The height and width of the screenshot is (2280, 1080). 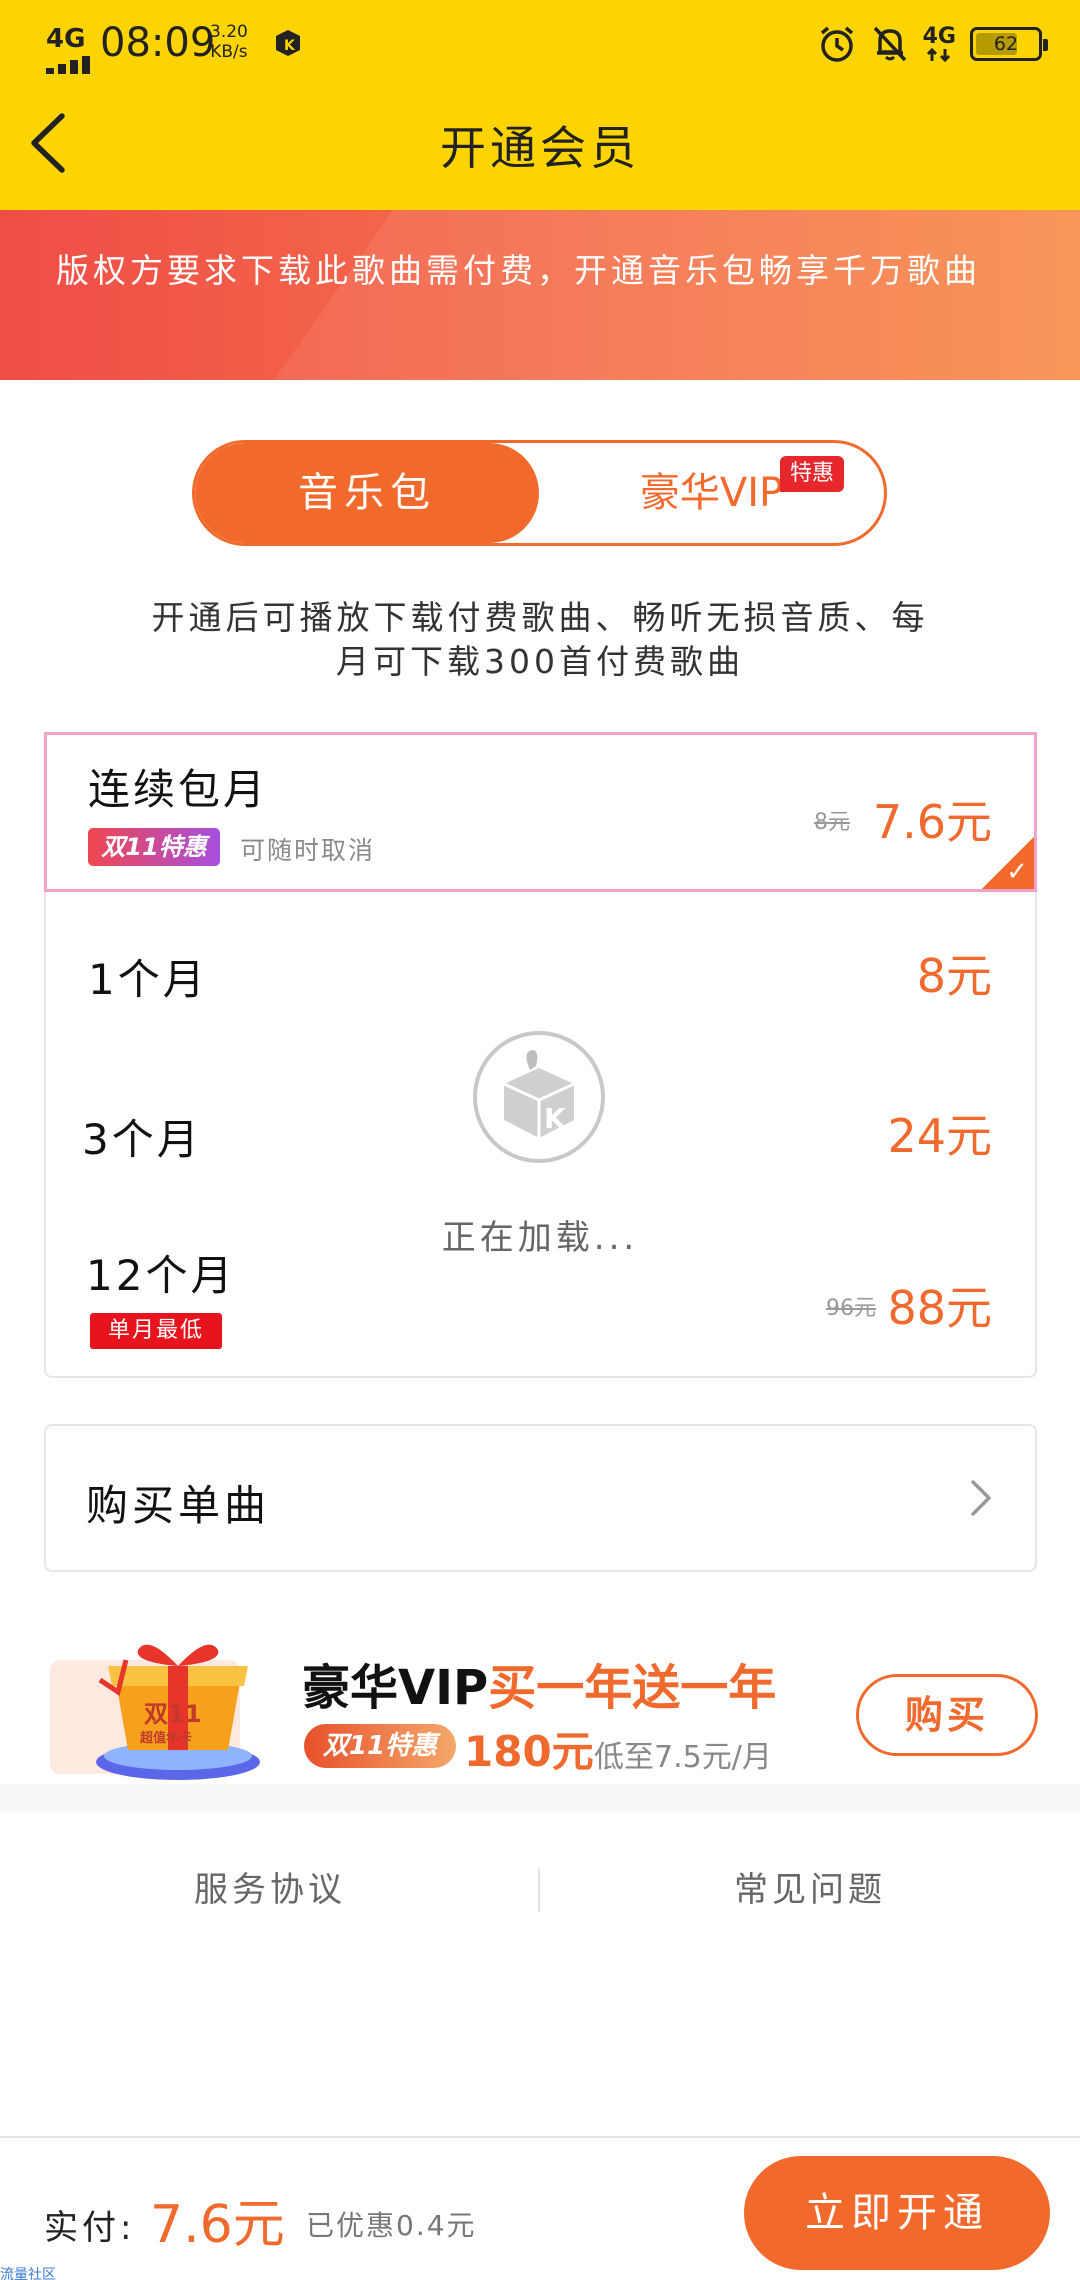 I want to click on promo-double11-tag: 双11特惠, so click(x=380, y=1746).